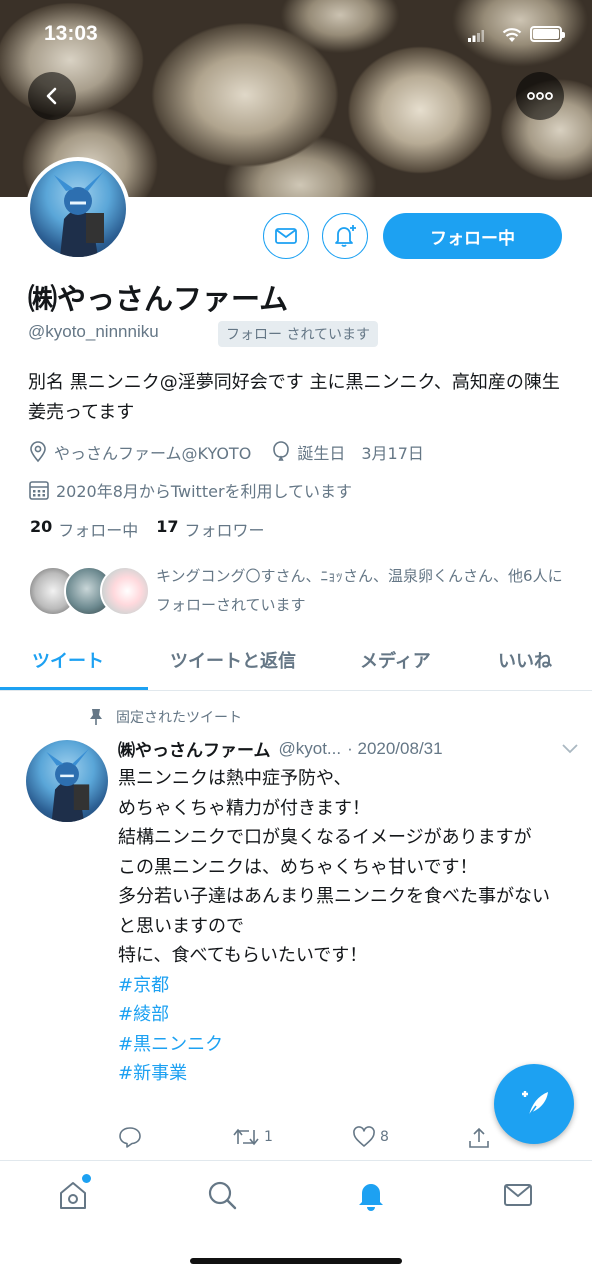  What do you see at coordinates (98, 529) in the screenshot?
I see `following-label: フォロー中` at bounding box center [98, 529].